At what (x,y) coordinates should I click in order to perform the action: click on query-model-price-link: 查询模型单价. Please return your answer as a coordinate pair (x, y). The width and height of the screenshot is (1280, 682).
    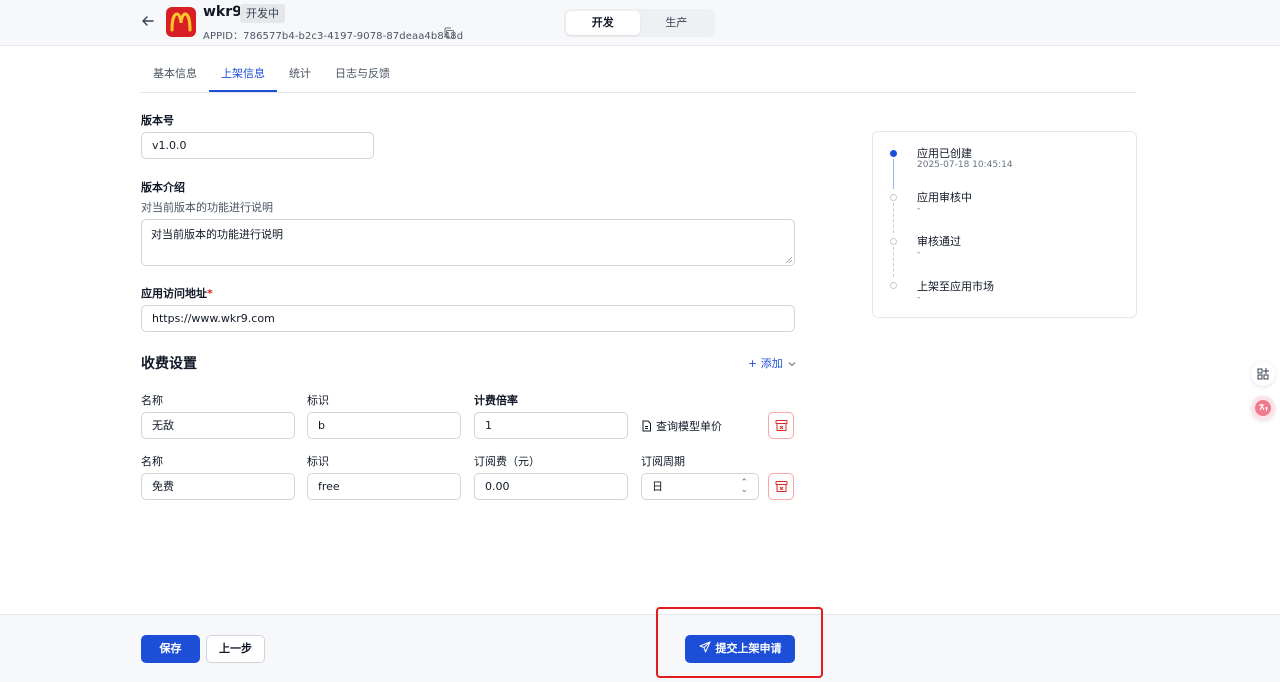
    Looking at the image, I should click on (681, 426).